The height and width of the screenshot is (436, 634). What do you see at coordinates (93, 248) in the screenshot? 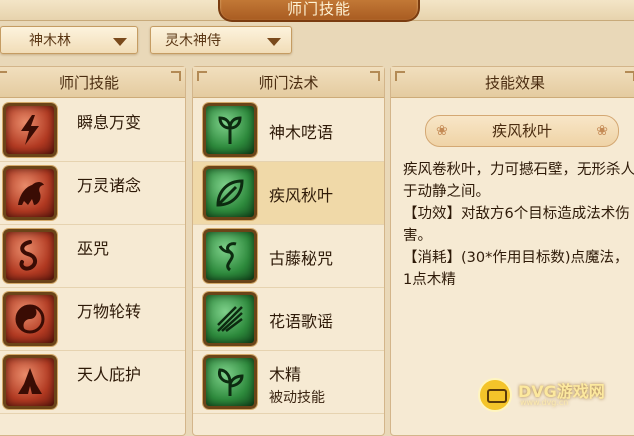
I see `skill-label: 巫咒` at bounding box center [93, 248].